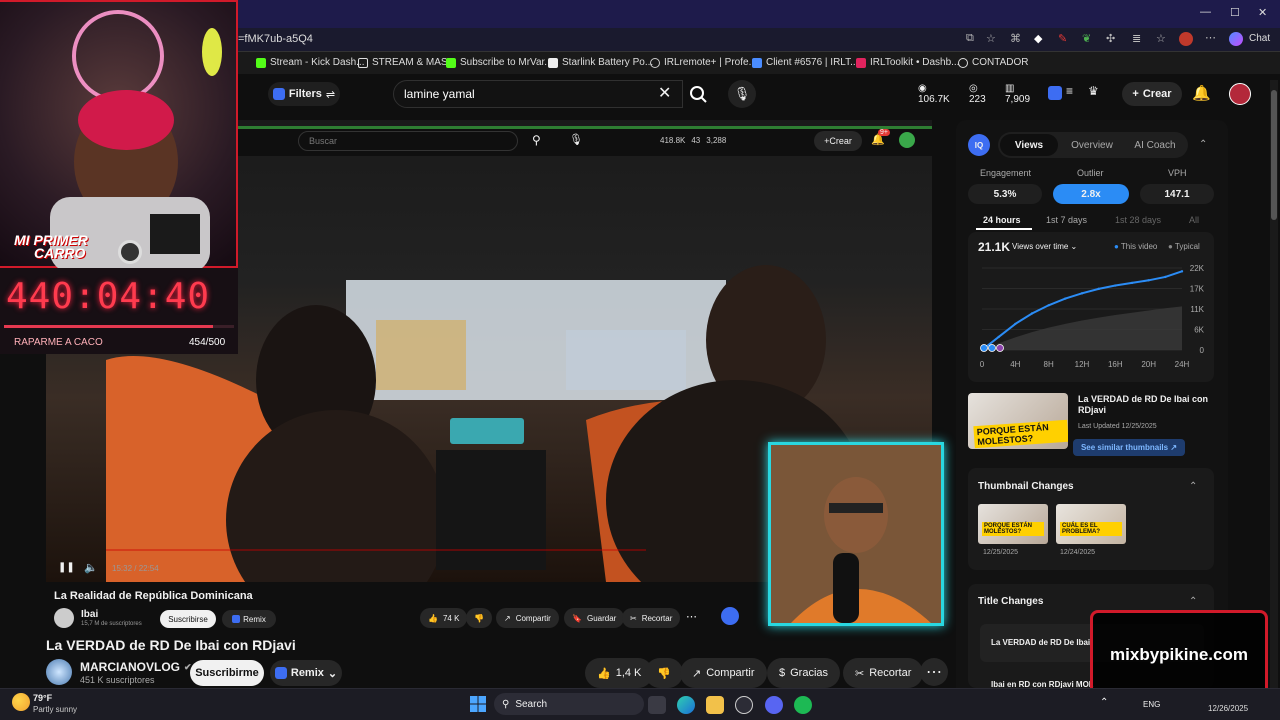  Describe the element at coordinates (730, 616) in the screenshot. I see `inner-iq-icon` at that location.